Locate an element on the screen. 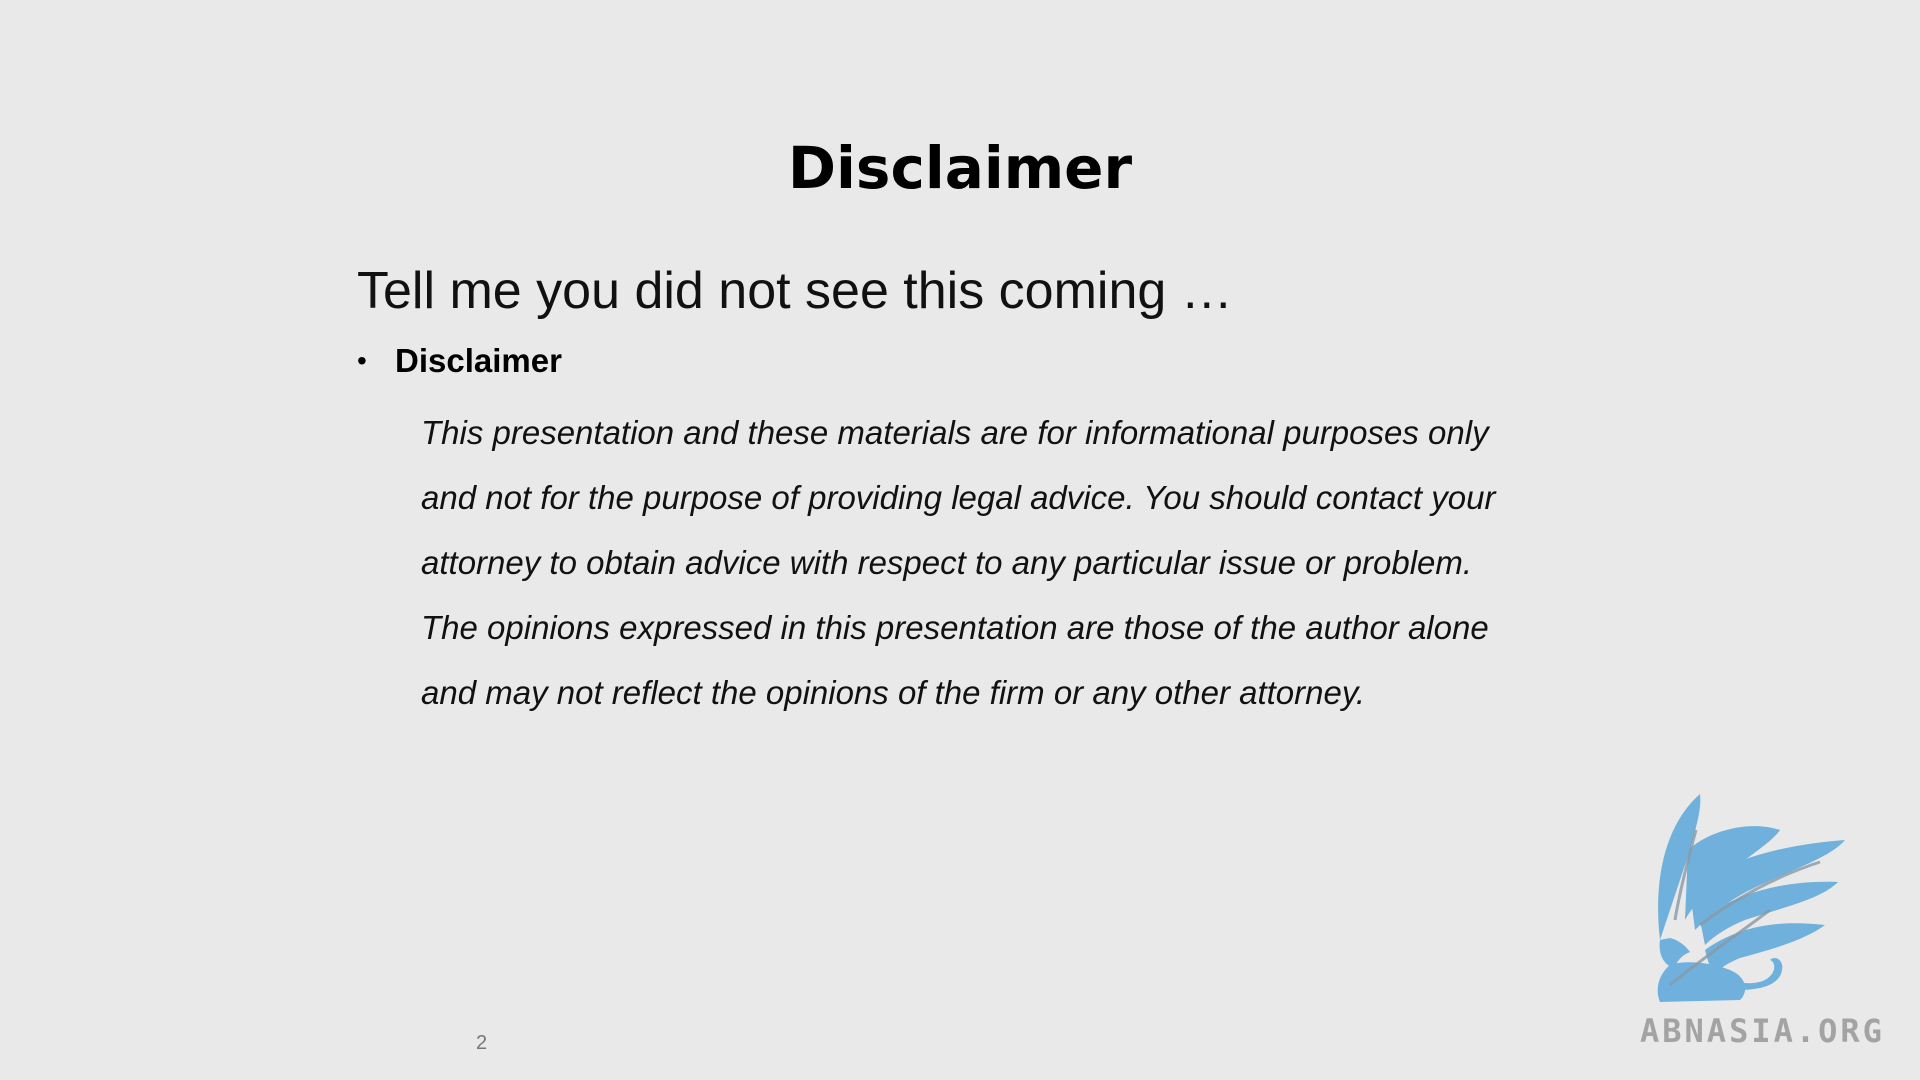  bullet-label: Disclaimer is located at coordinates (478, 360).